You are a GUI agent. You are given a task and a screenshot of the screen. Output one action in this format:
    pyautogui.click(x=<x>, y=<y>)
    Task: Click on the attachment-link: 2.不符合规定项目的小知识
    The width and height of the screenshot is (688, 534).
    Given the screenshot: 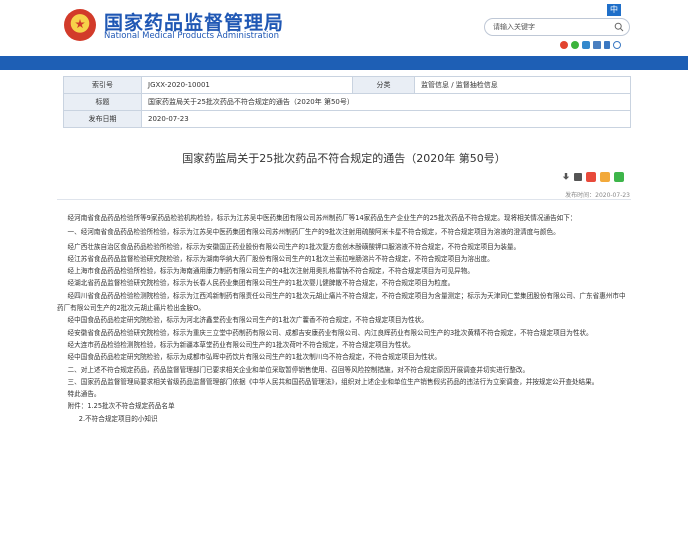 What is the action you would take?
    pyautogui.click(x=344, y=419)
    